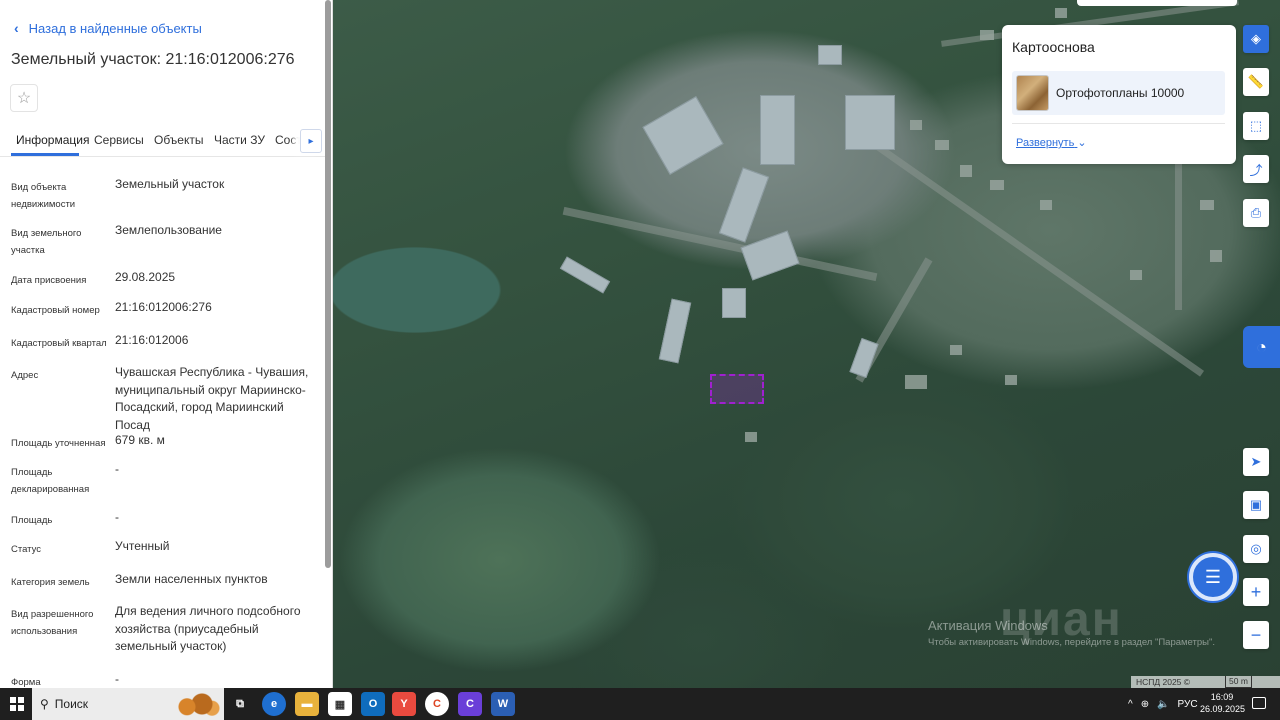 The width and height of the screenshot is (1280, 720). What do you see at coordinates (1256, 169) in the screenshot?
I see `share-icon: ⤴` at bounding box center [1256, 169].